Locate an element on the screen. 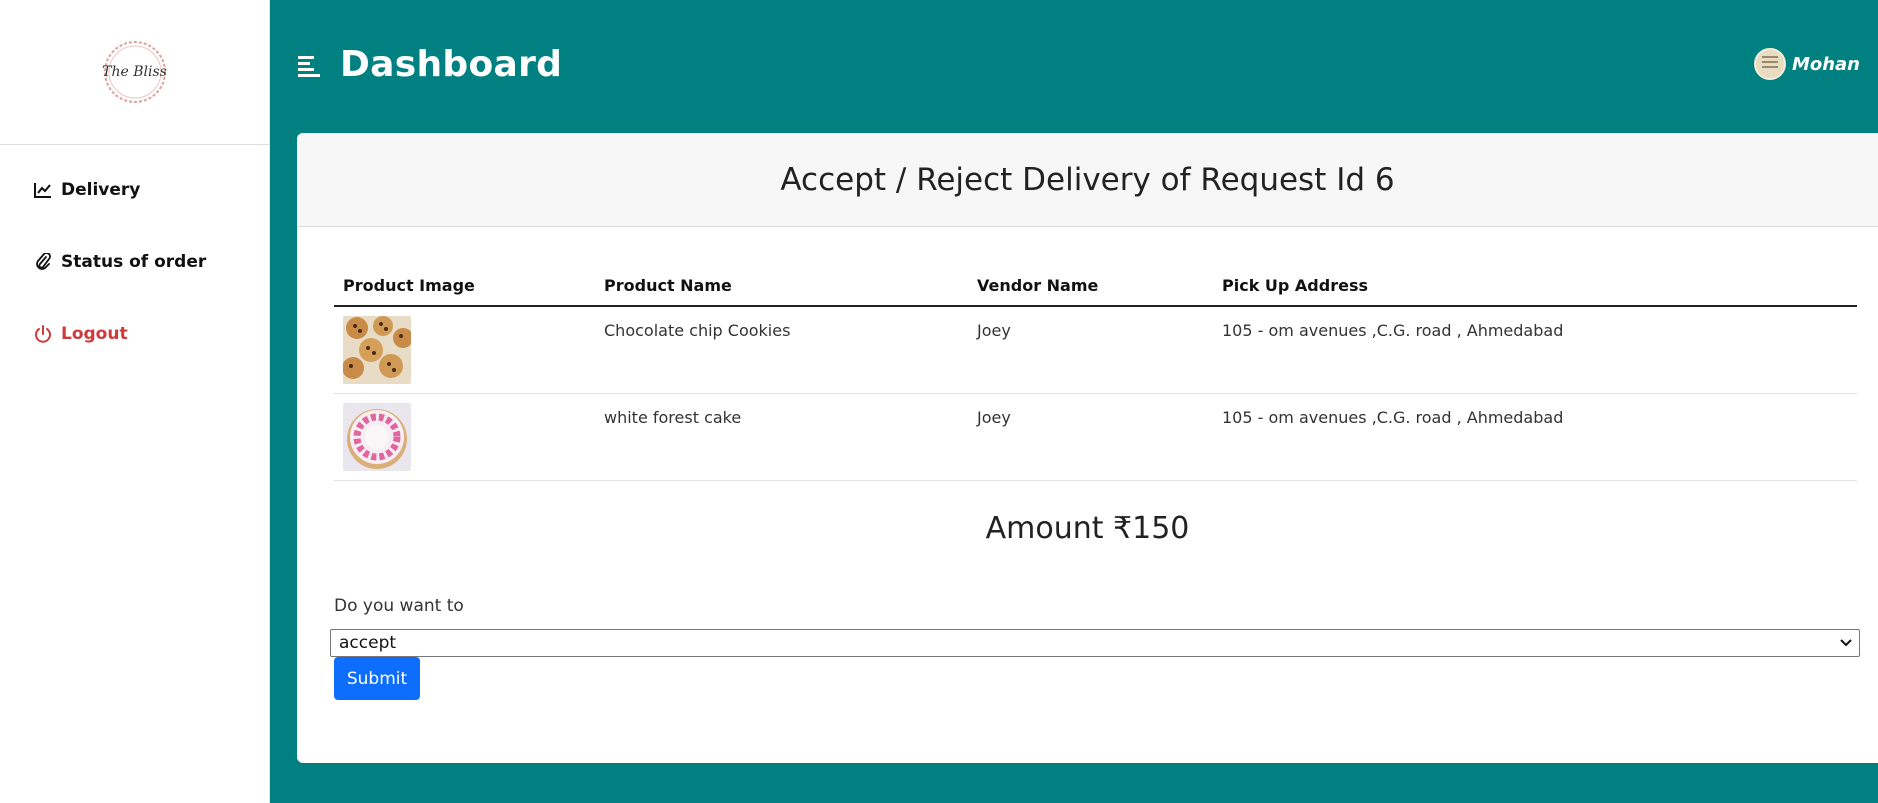  card-title: Accept / Reject Delivery of Request Id 6 is located at coordinates (1087, 179).